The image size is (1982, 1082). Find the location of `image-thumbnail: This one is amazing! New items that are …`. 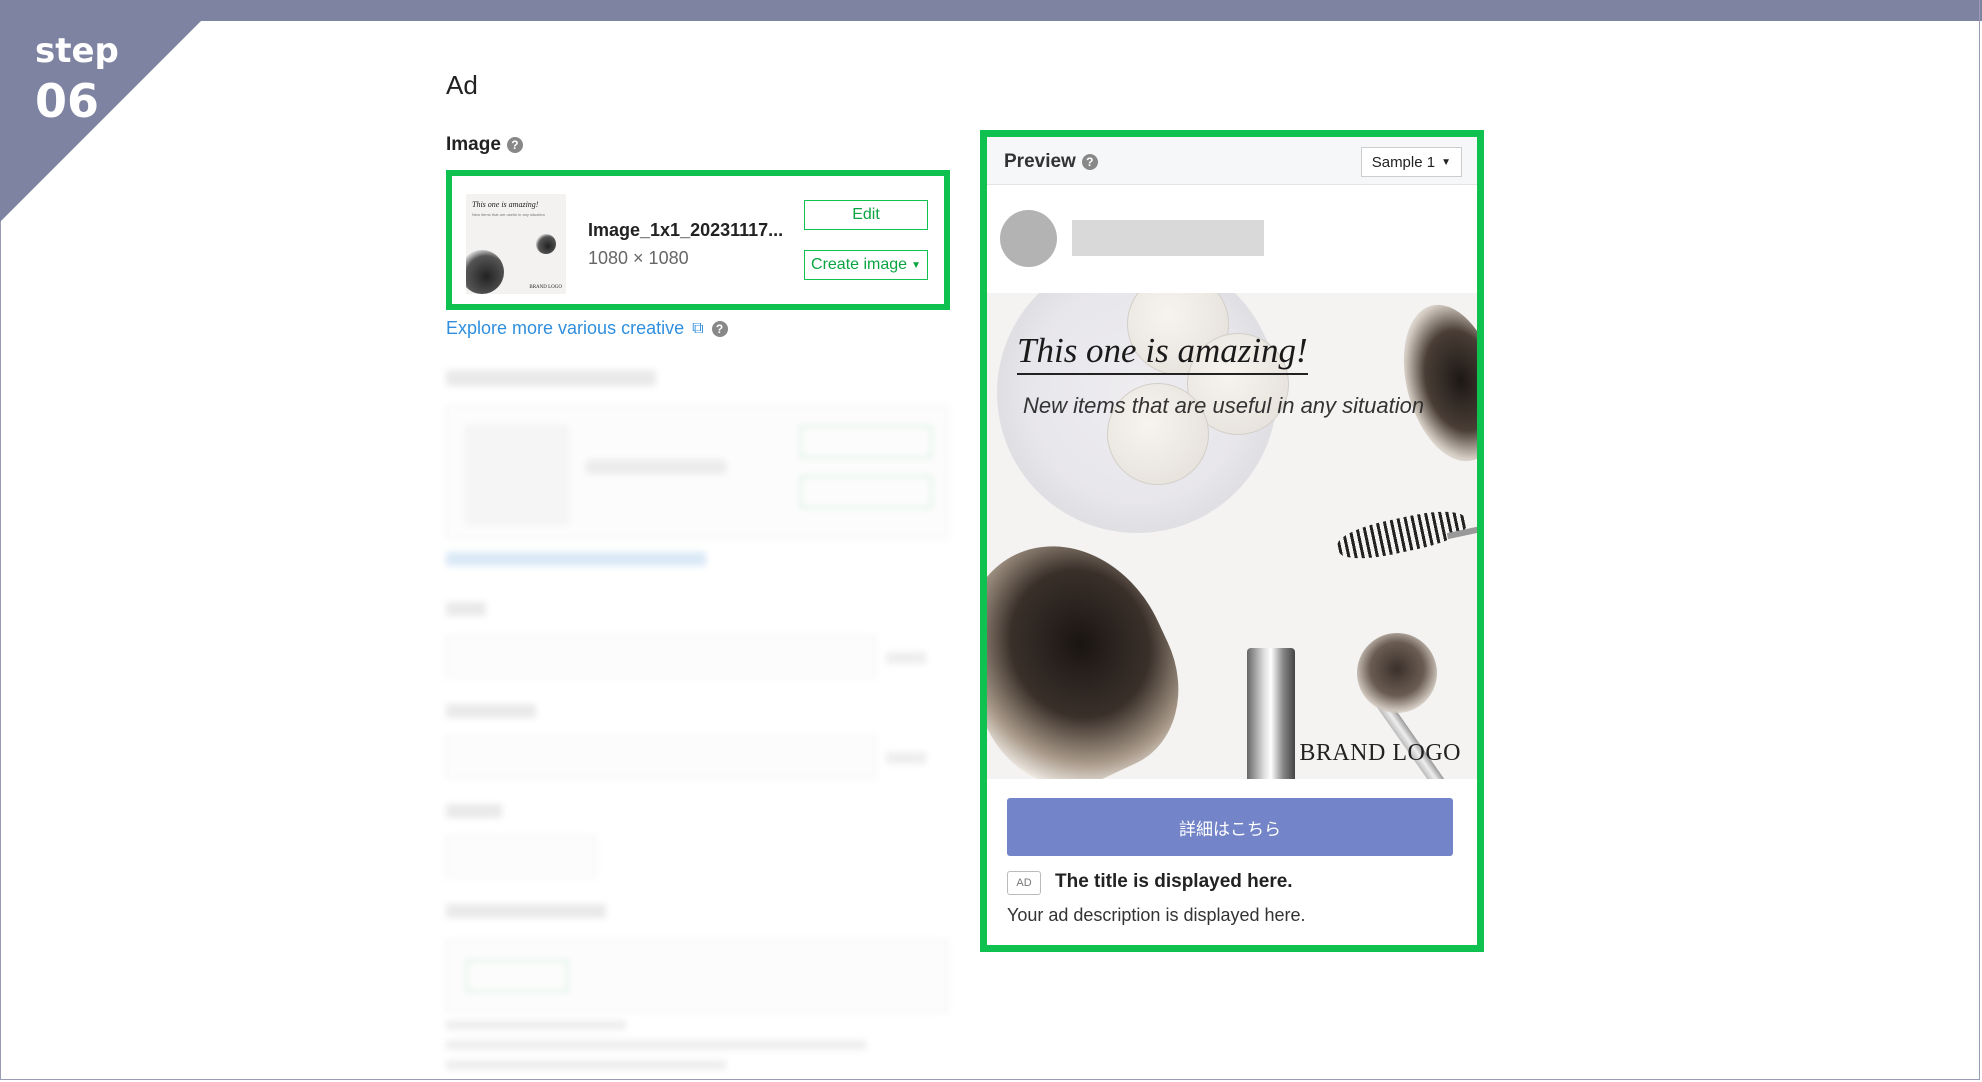

image-thumbnail: This one is amazing! New items that are … is located at coordinates (516, 244).